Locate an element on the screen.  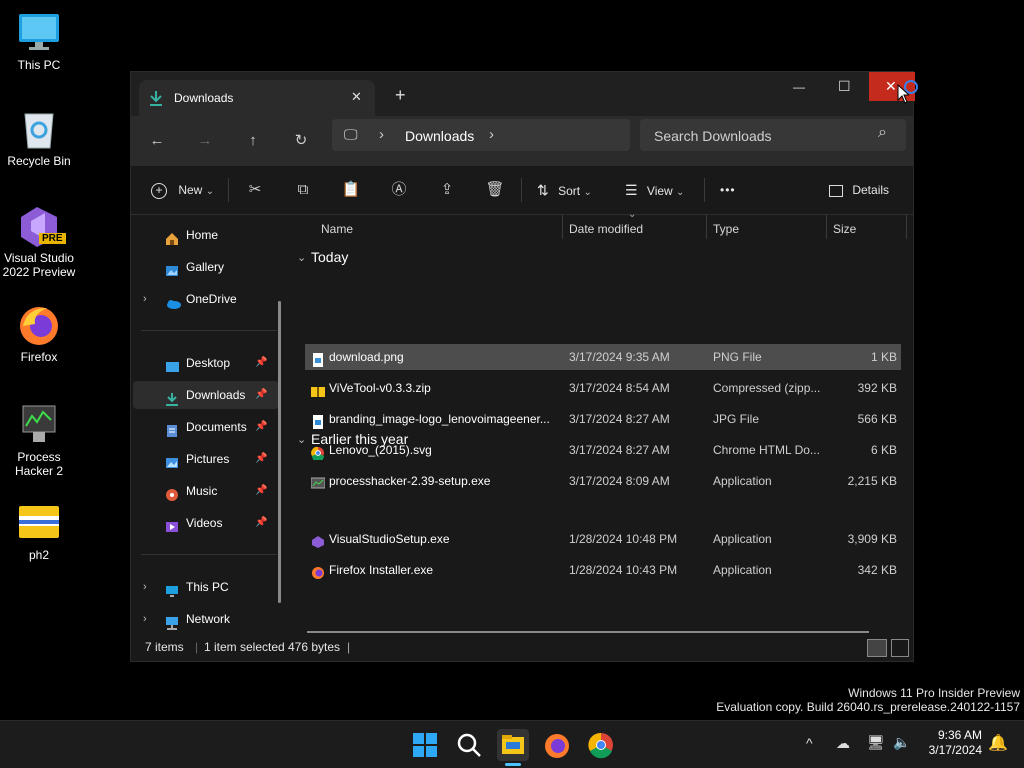
monitor-icon is located at coordinates (39, 32).